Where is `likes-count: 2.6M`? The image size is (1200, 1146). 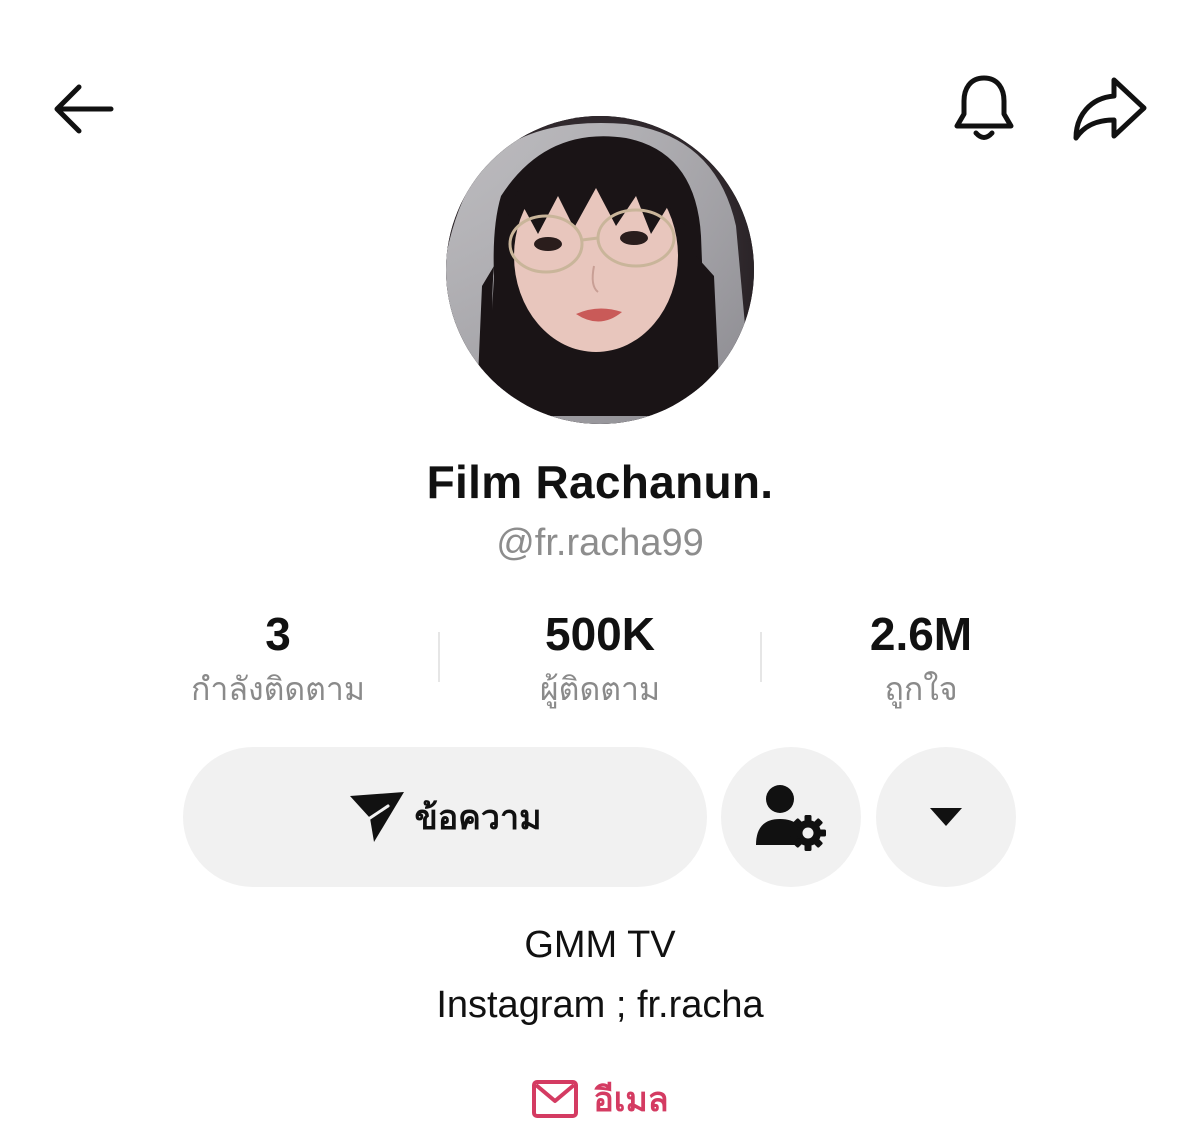
likes-count: 2.6M is located at coordinates (921, 634).